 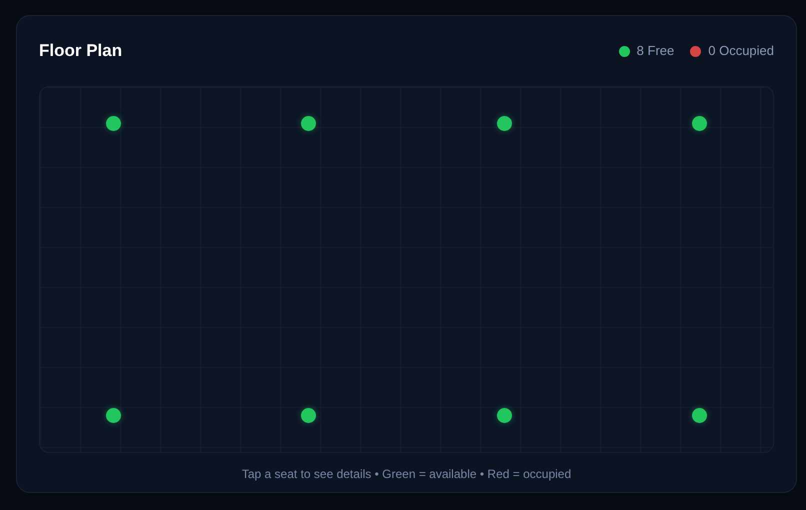 What do you see at coordinates (80, 51) in the screenshot?
I see `card-title: Floor Plan` at bounding box center [80, 51].